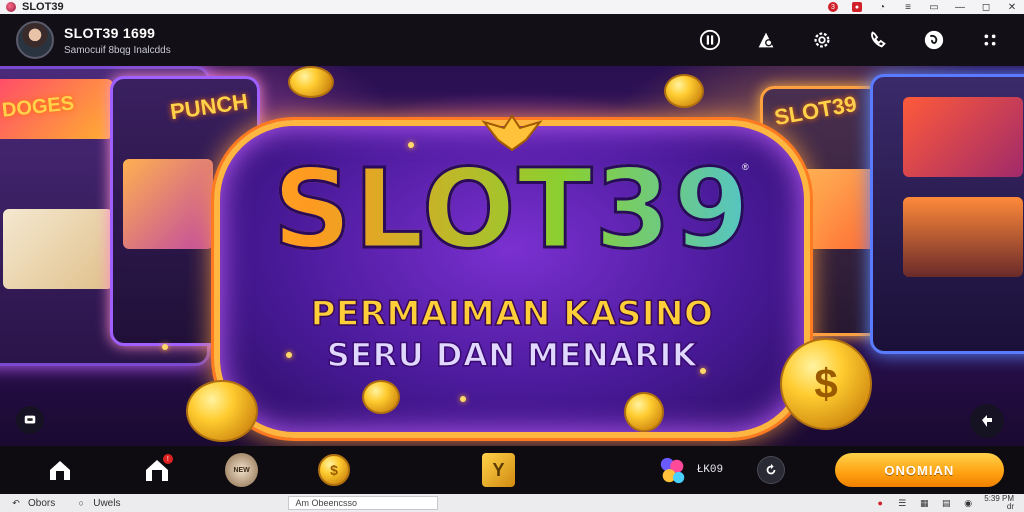  I want to click on search-icon: ○, so click(81, 503).